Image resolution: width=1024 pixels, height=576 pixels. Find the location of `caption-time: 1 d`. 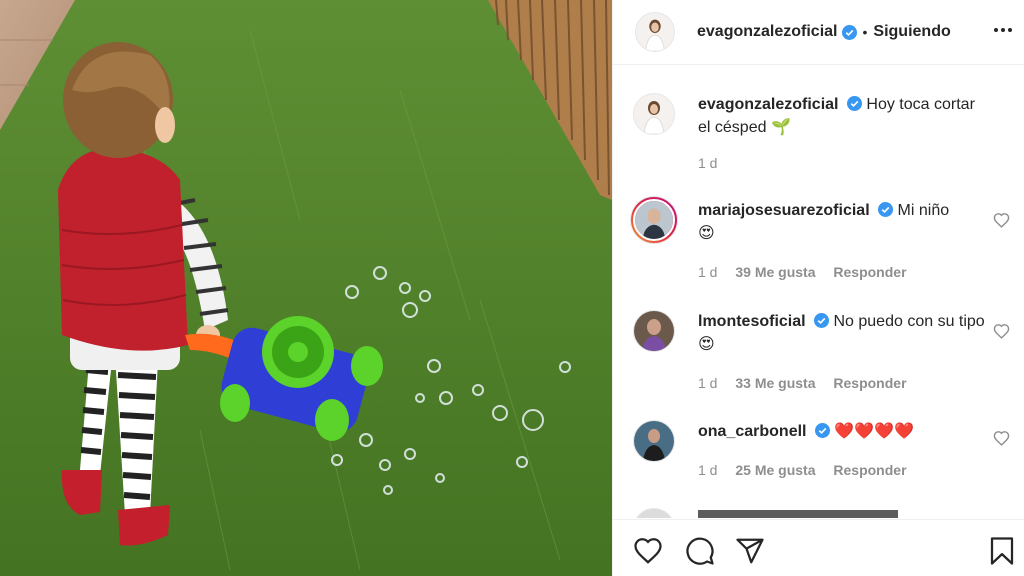

caption-time: 1 d is located at coordinates (707, 163).